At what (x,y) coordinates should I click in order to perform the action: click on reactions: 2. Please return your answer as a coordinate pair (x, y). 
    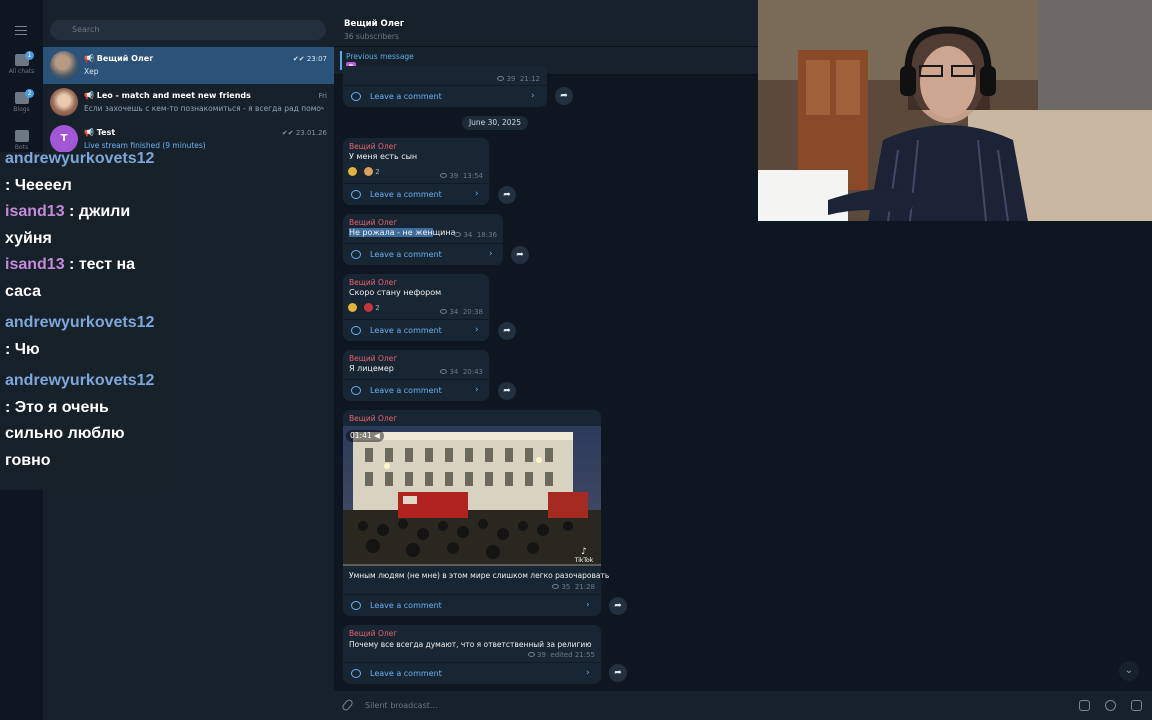
    Looking at the image, I should click on (365, 172).